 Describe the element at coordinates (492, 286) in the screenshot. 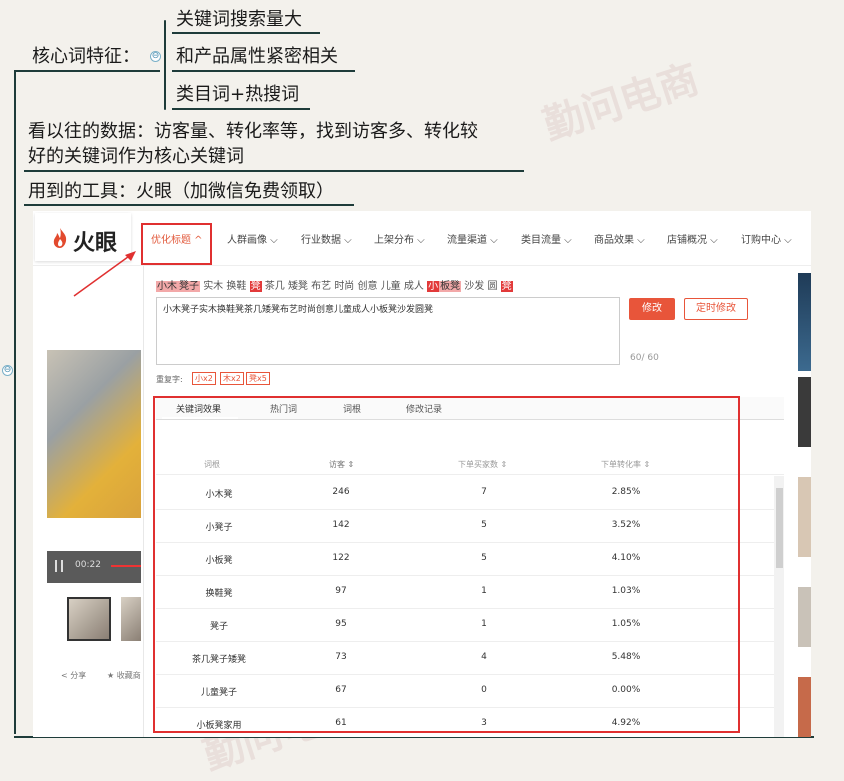

I see `title-token: 圆` at that location.